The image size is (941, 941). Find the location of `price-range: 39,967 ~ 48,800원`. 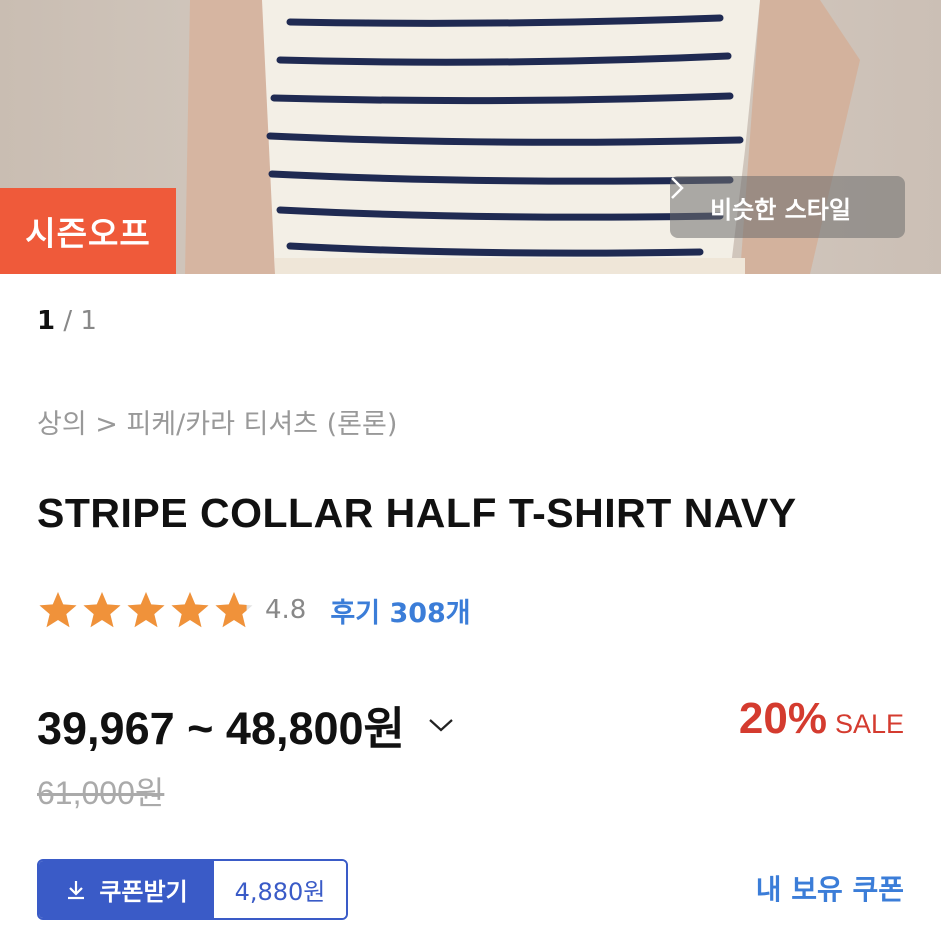

price-range: 39,967 ~ 48,800원 is located at coordinates (221, 728).